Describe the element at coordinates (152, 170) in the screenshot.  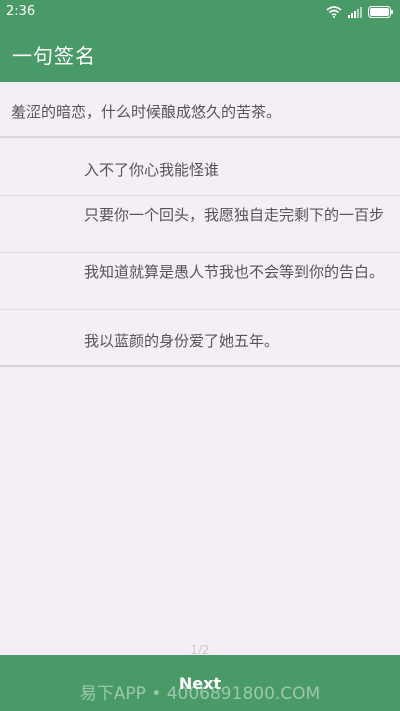
I see `list-item-text: 入不了你心我能怪谁` at that location.